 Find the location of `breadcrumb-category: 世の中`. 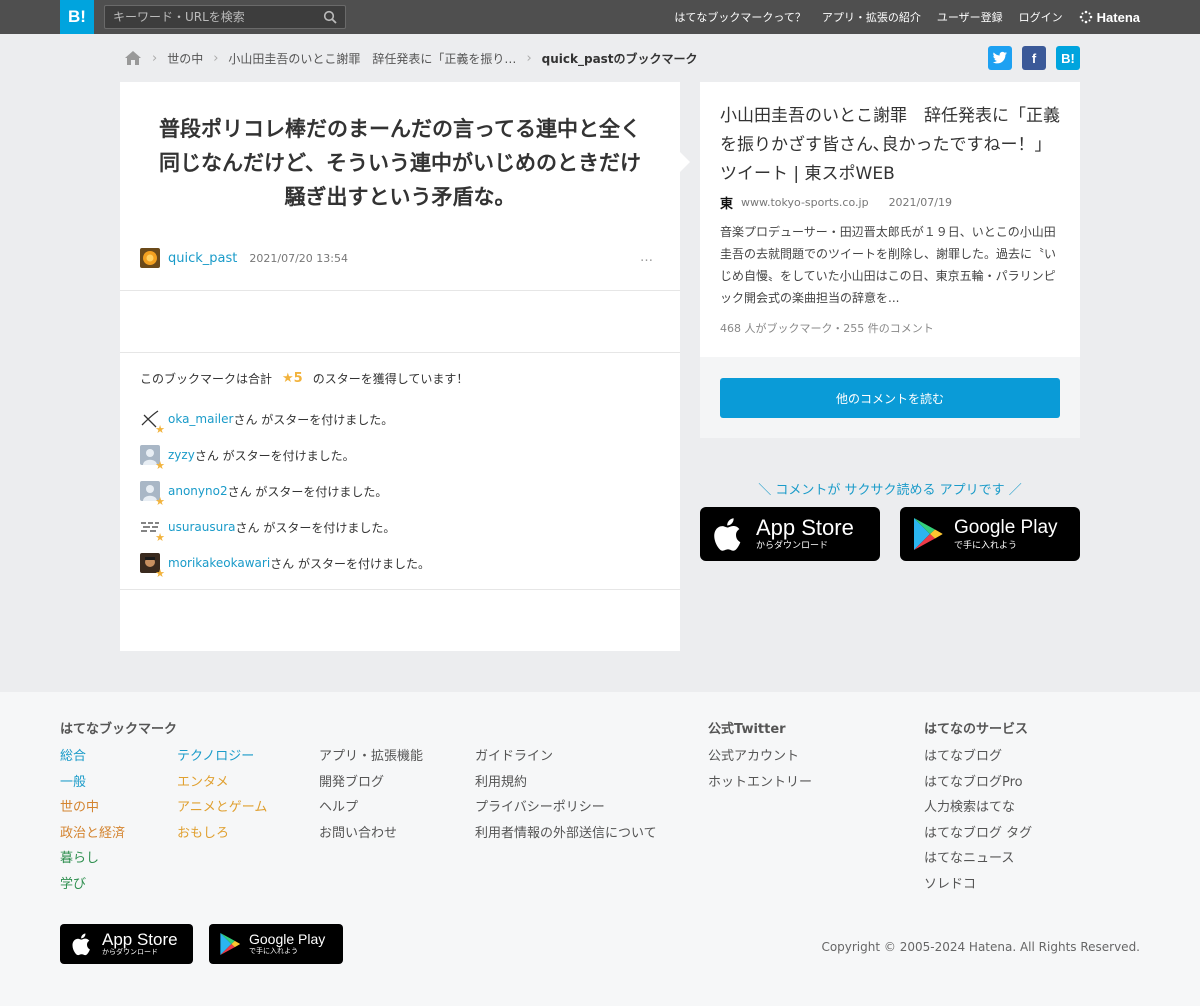

breadcrumb-category: 世の中 is located at coordinates (185, 58).